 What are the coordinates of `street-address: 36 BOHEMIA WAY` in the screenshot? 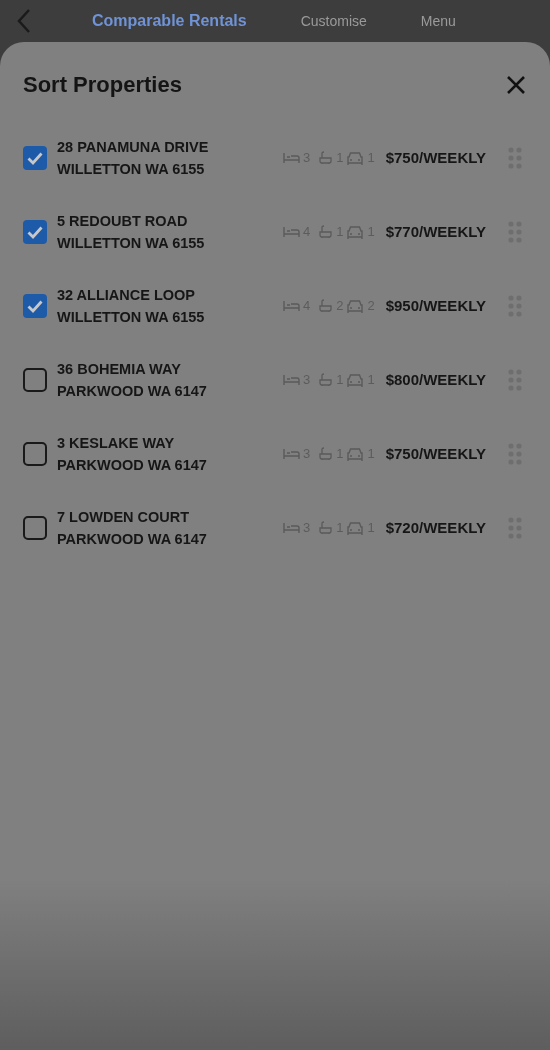 It's located at (119, 369).